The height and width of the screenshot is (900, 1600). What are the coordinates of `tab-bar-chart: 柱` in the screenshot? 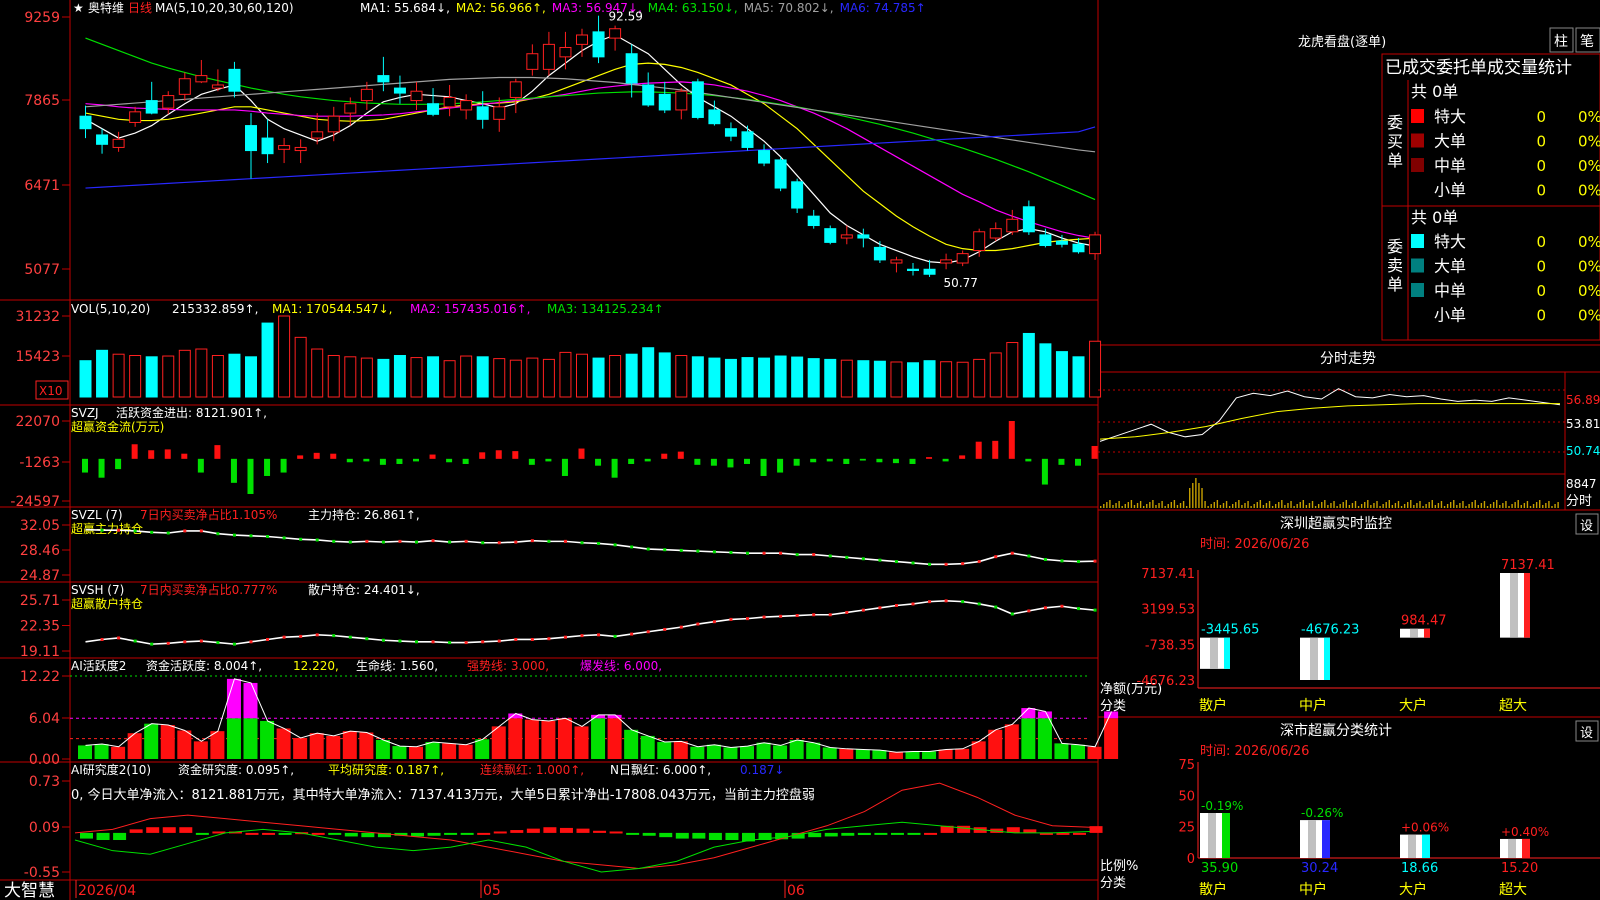 It's located at (1561, 42).